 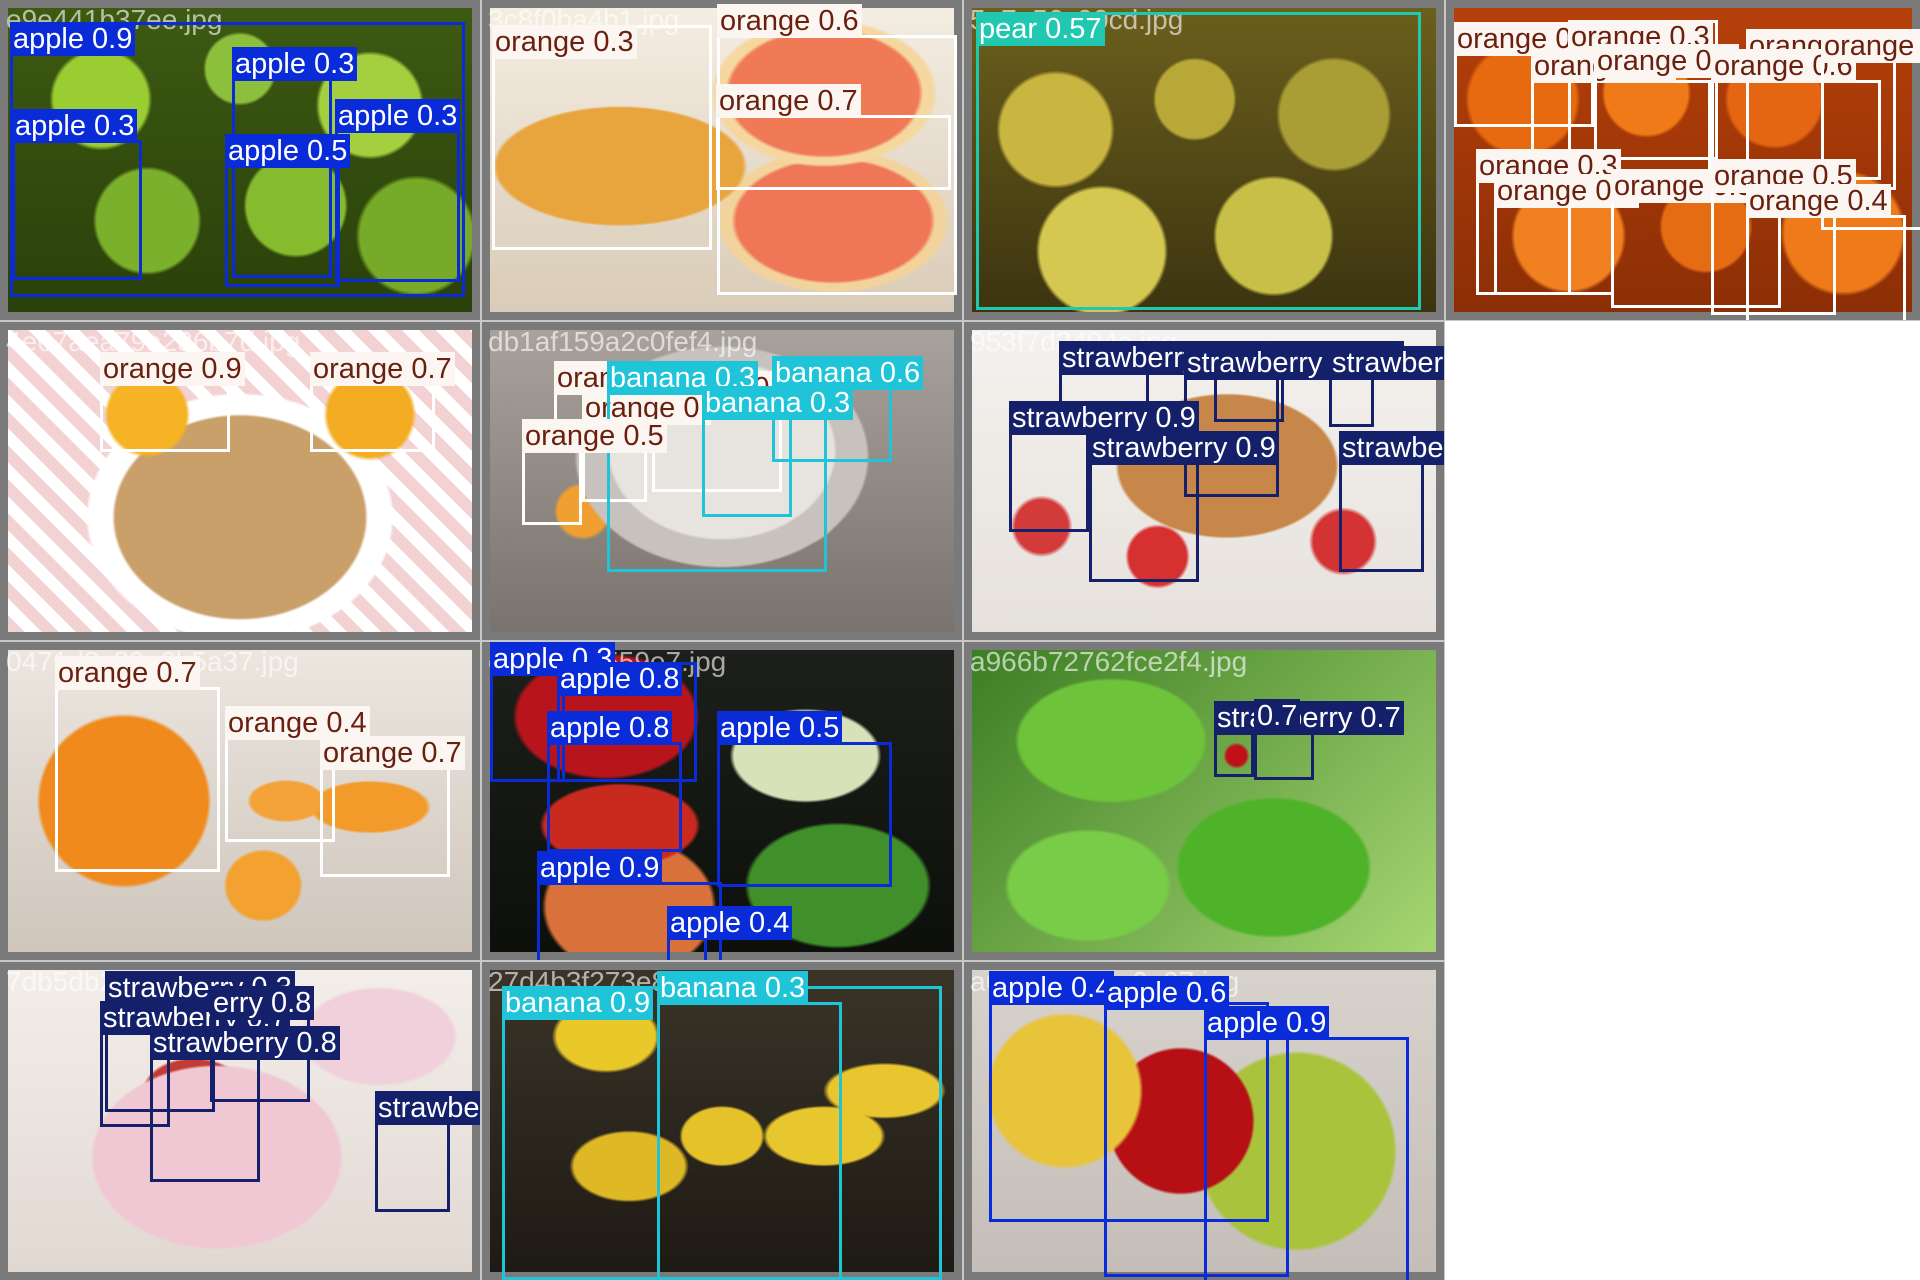 I want to click on detection-box-strawberry: strawberry 0.4, so click(x=427, y=1151).